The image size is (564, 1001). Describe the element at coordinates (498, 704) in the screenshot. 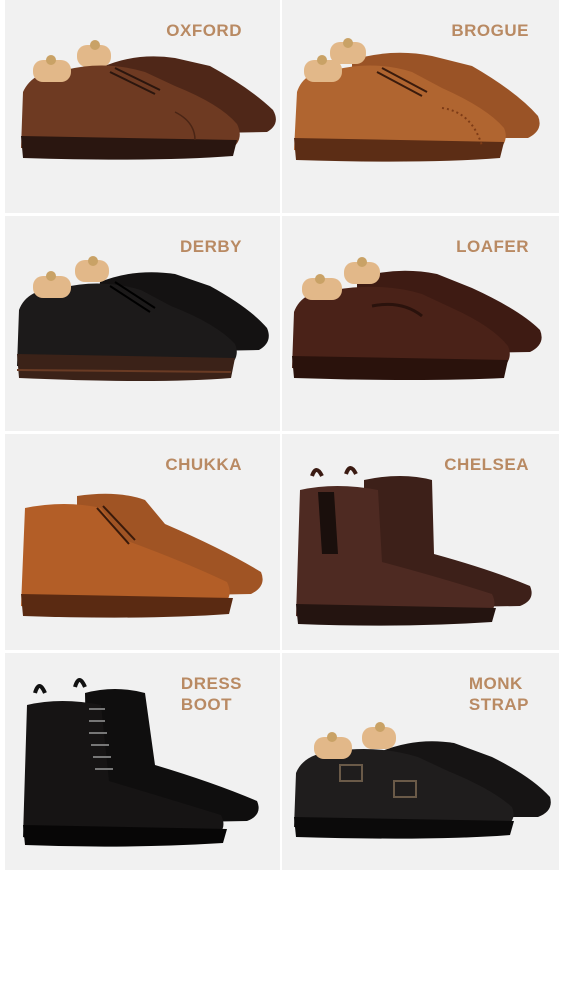

I see `style-label-line: STRAP` at that location.